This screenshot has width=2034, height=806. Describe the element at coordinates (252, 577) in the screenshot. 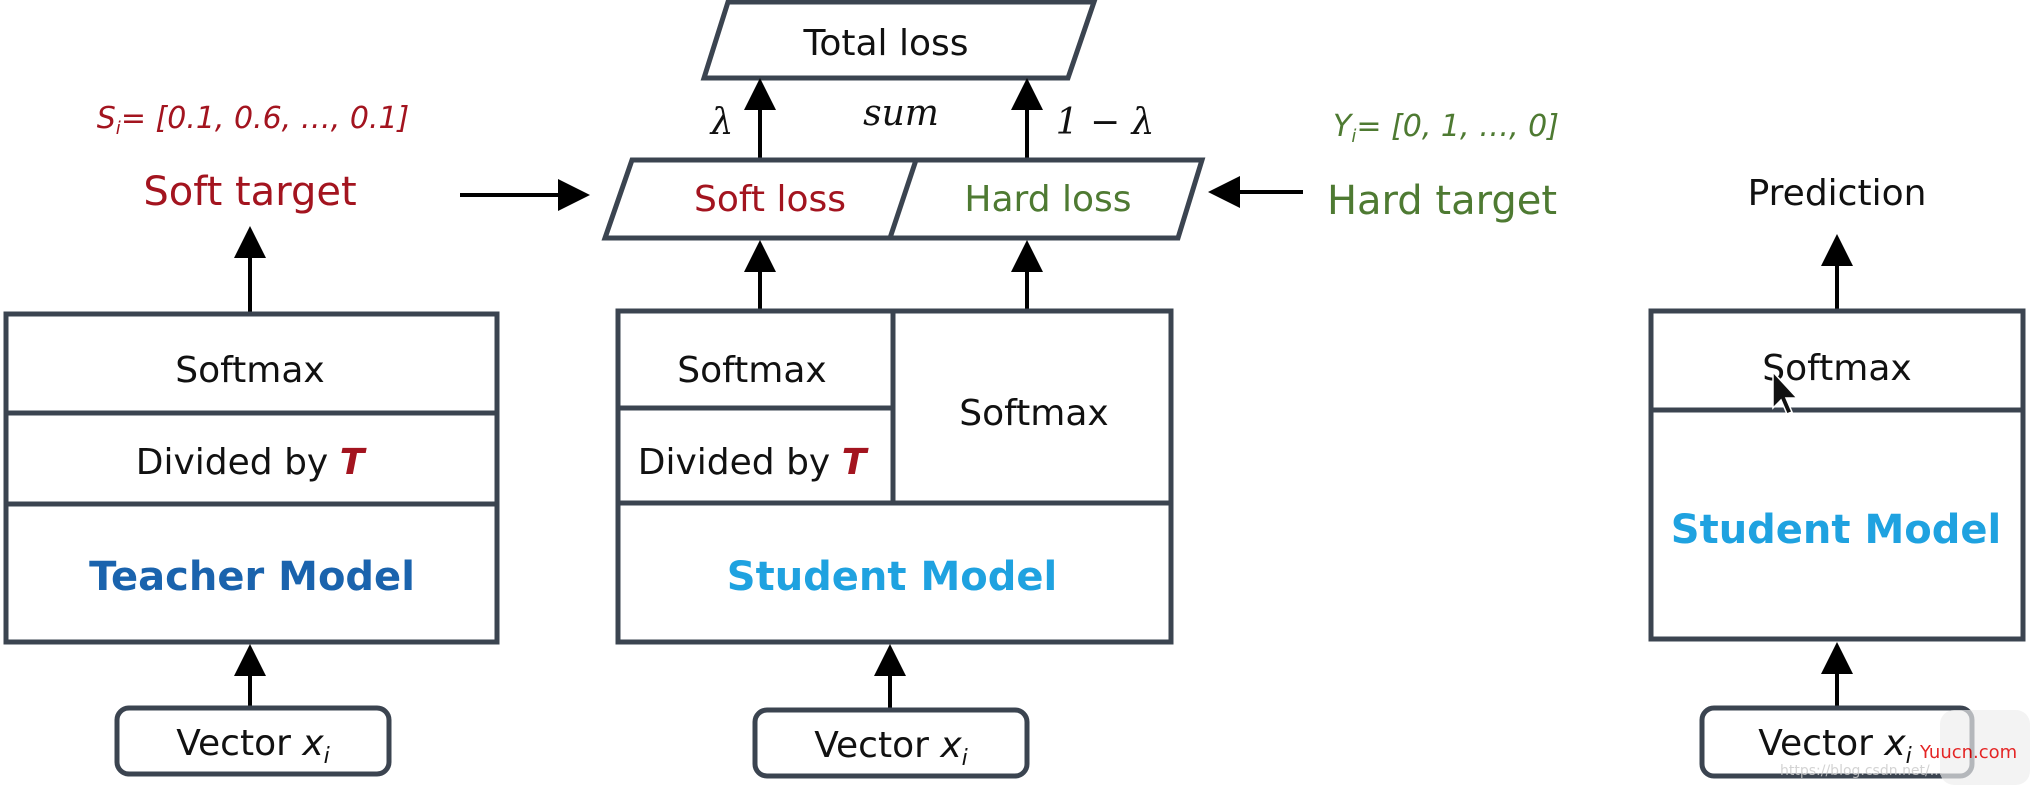

I see `teacher-model-label: Teacher Model` at that location.